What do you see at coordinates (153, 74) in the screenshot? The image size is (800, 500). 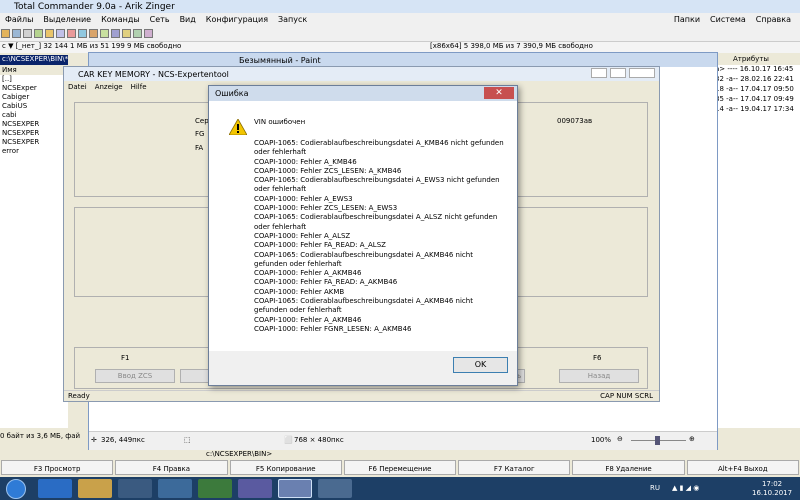 I see `ncs-title: CAR KEY MEMORY - NCS-Expertentool` at bounding box center [153, 74].